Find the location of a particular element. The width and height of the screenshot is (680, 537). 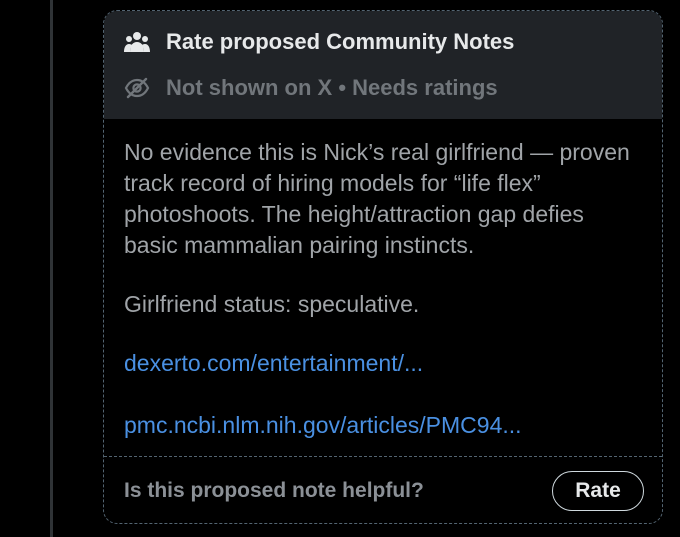

note-footer: Is this proposed note helpful? Rate is located at coordinates (384, 491).